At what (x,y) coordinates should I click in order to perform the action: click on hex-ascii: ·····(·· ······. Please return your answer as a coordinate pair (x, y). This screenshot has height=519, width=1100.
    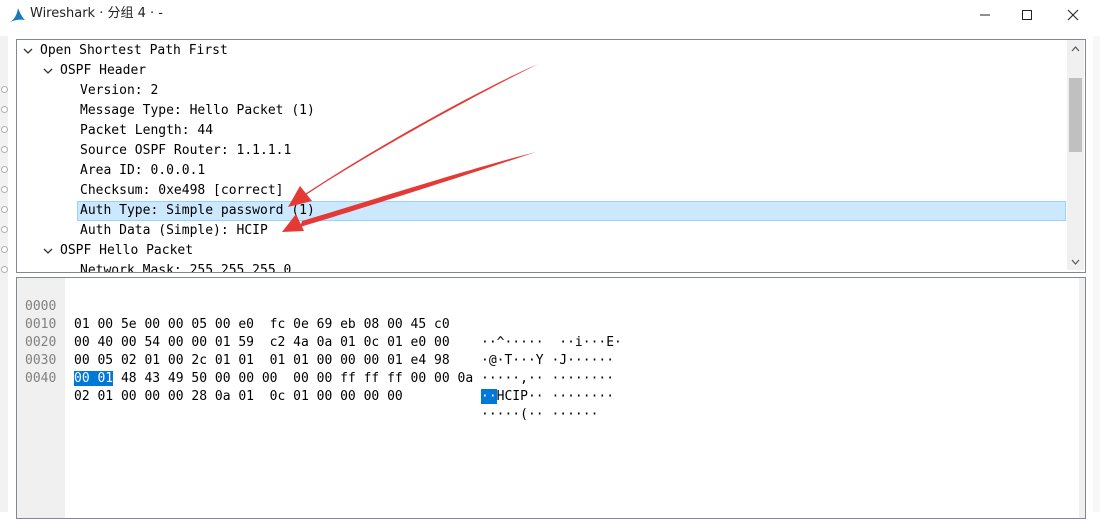
    Looking at the image, I should click on (539, 415).